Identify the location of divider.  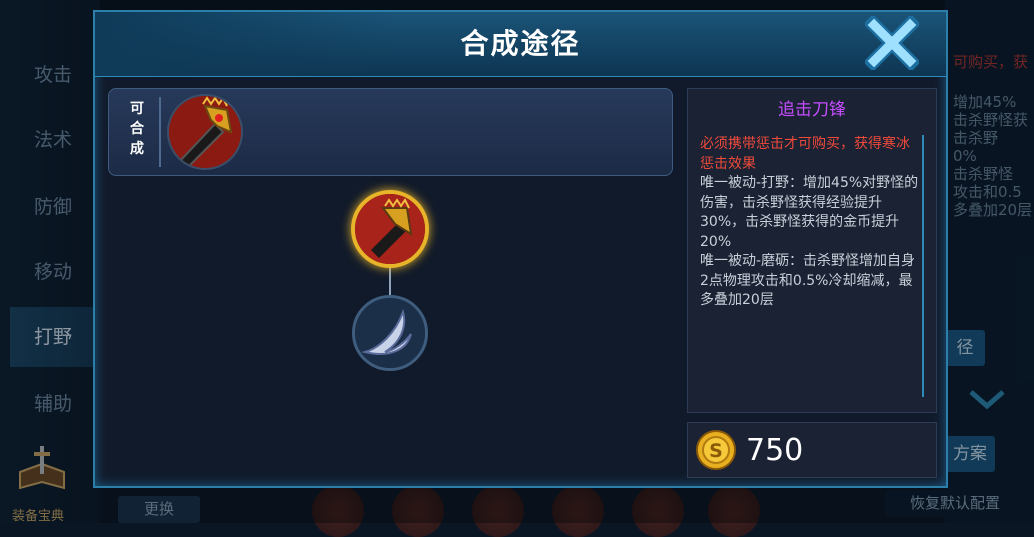
(160, 132).